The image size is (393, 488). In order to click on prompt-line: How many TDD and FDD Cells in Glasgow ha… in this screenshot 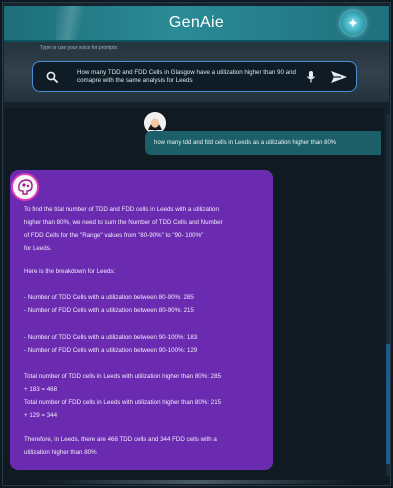, I will do `click(186, 72)`.